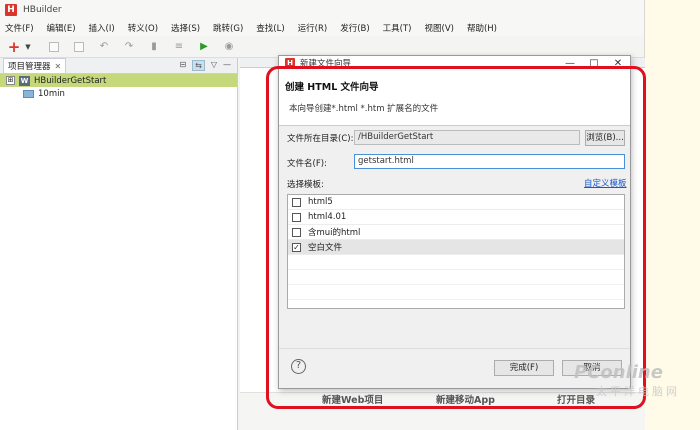 The height and width of the screenshot is (430, 700). I want to click on save-all-icon, so click(79, 47).